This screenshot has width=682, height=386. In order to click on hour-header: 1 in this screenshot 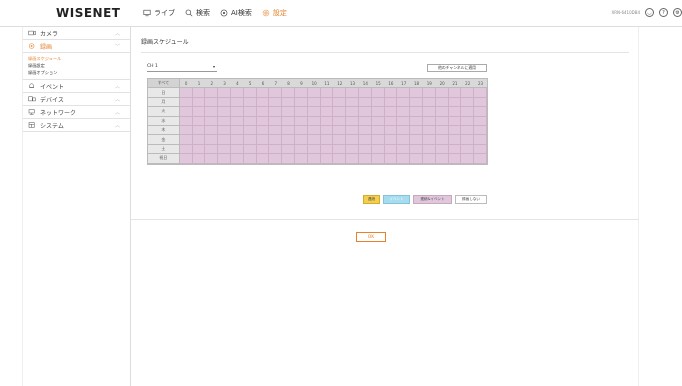, I will do `click(199, 84)`.